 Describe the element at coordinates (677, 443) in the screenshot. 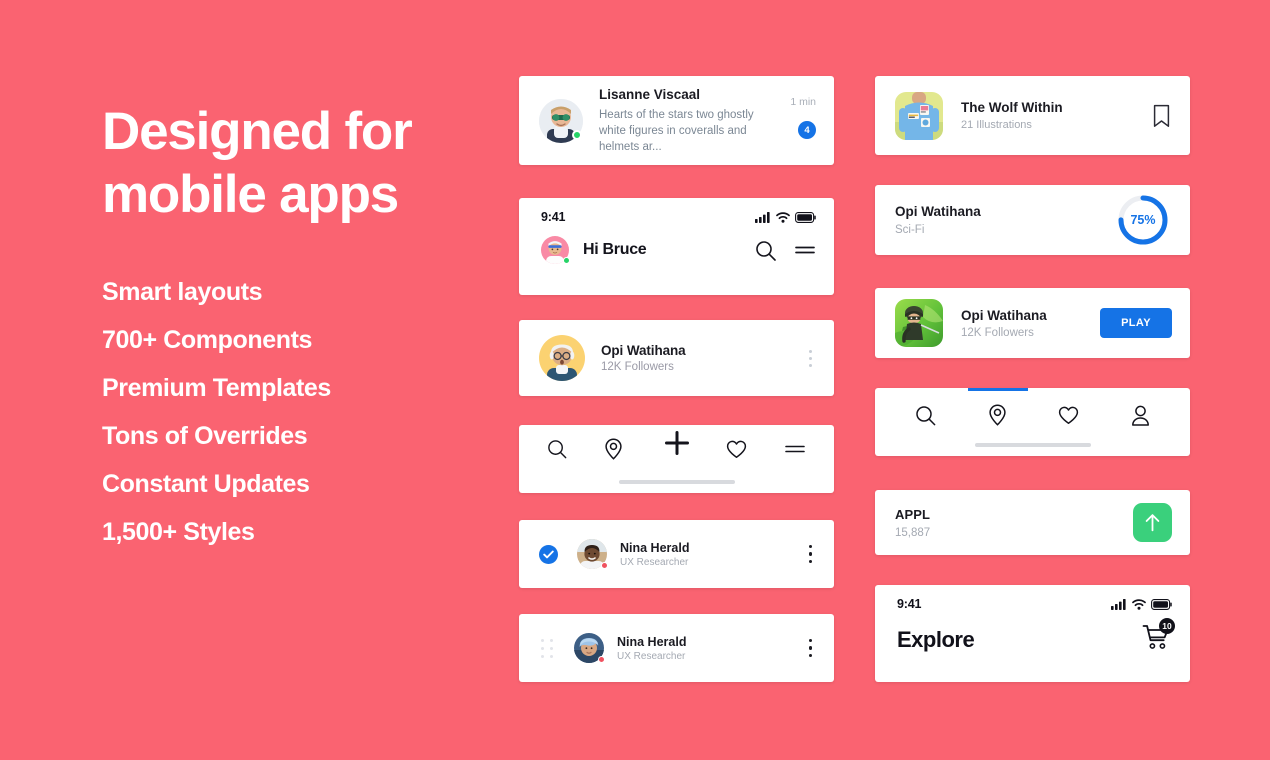

I see `plus-icon` at that location.